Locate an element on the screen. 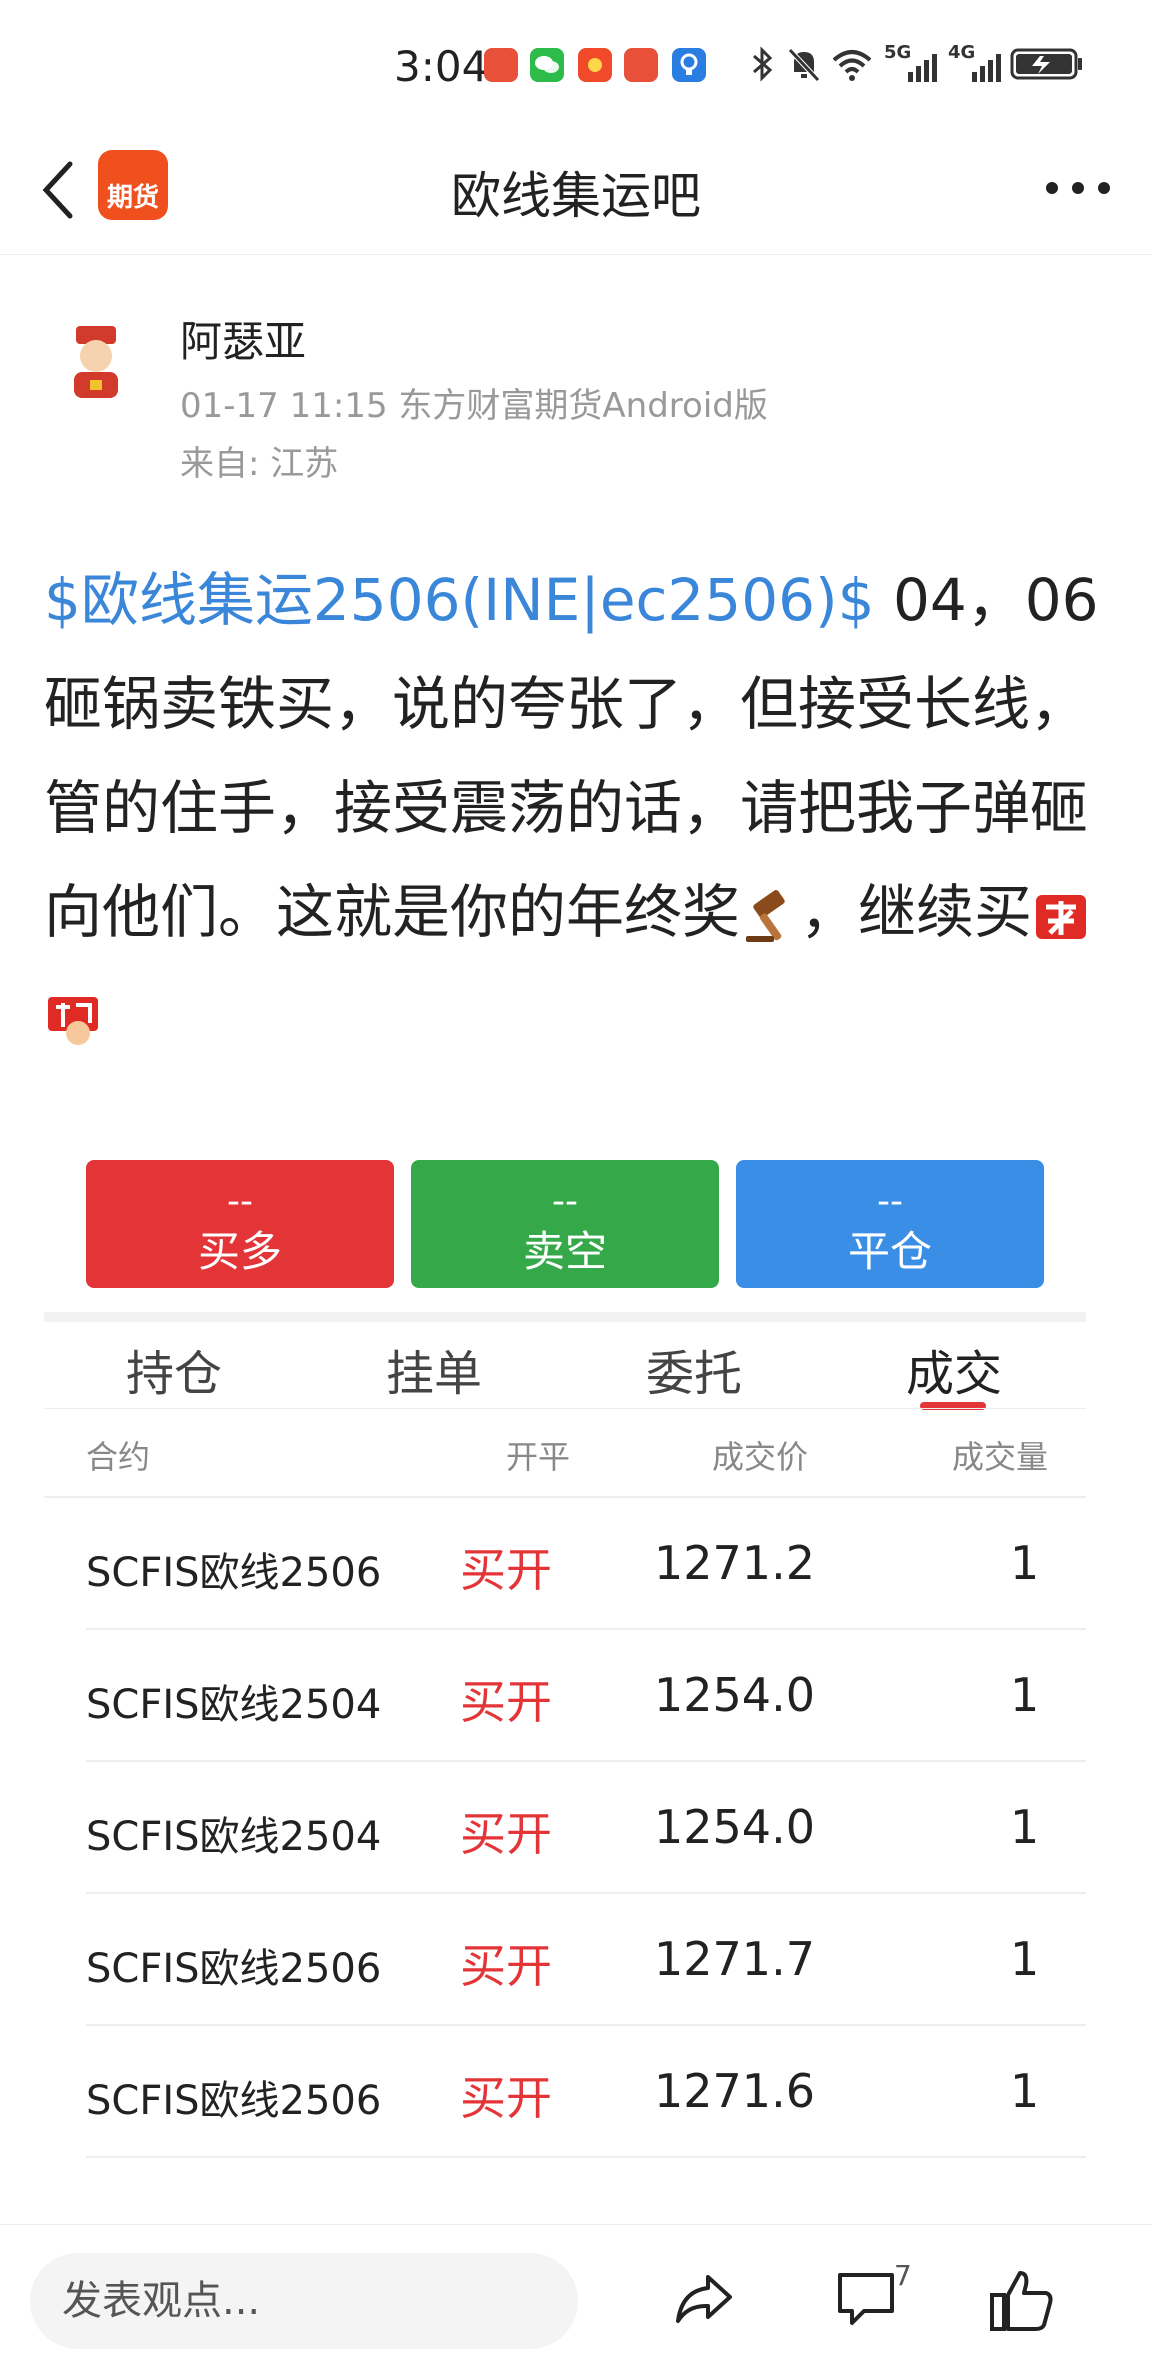 The height and width of the screenshot is (2377, 1152). table-row: SCFIS欧线2506 买开 1271.7 1 is located at coordinates (576, 1960).